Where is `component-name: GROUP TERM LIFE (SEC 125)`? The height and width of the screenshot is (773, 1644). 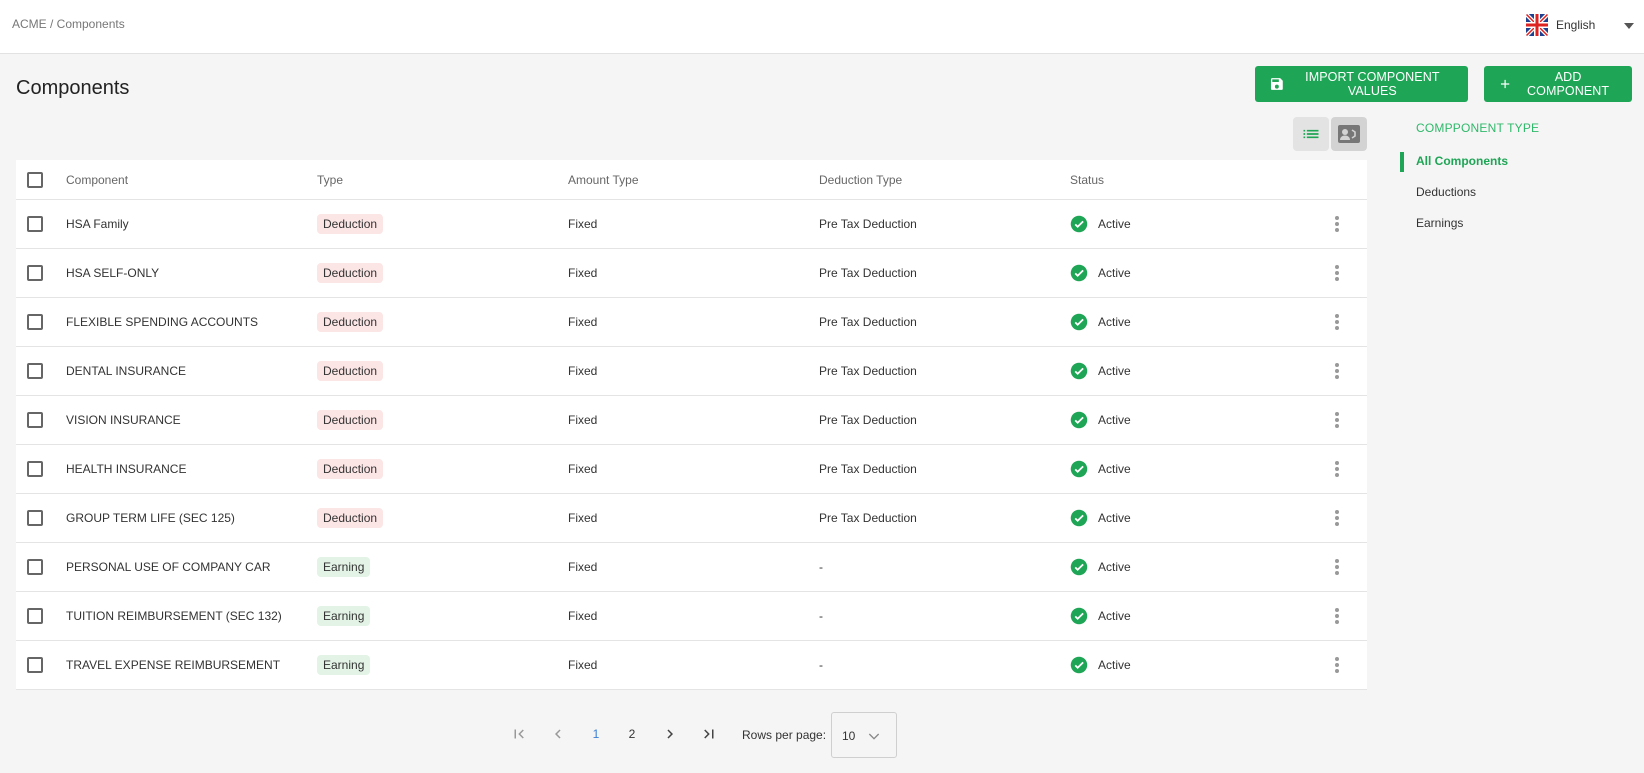 component-name: GROUP TERM LIFE (SEC 125) is located at coordinates (150, 518).